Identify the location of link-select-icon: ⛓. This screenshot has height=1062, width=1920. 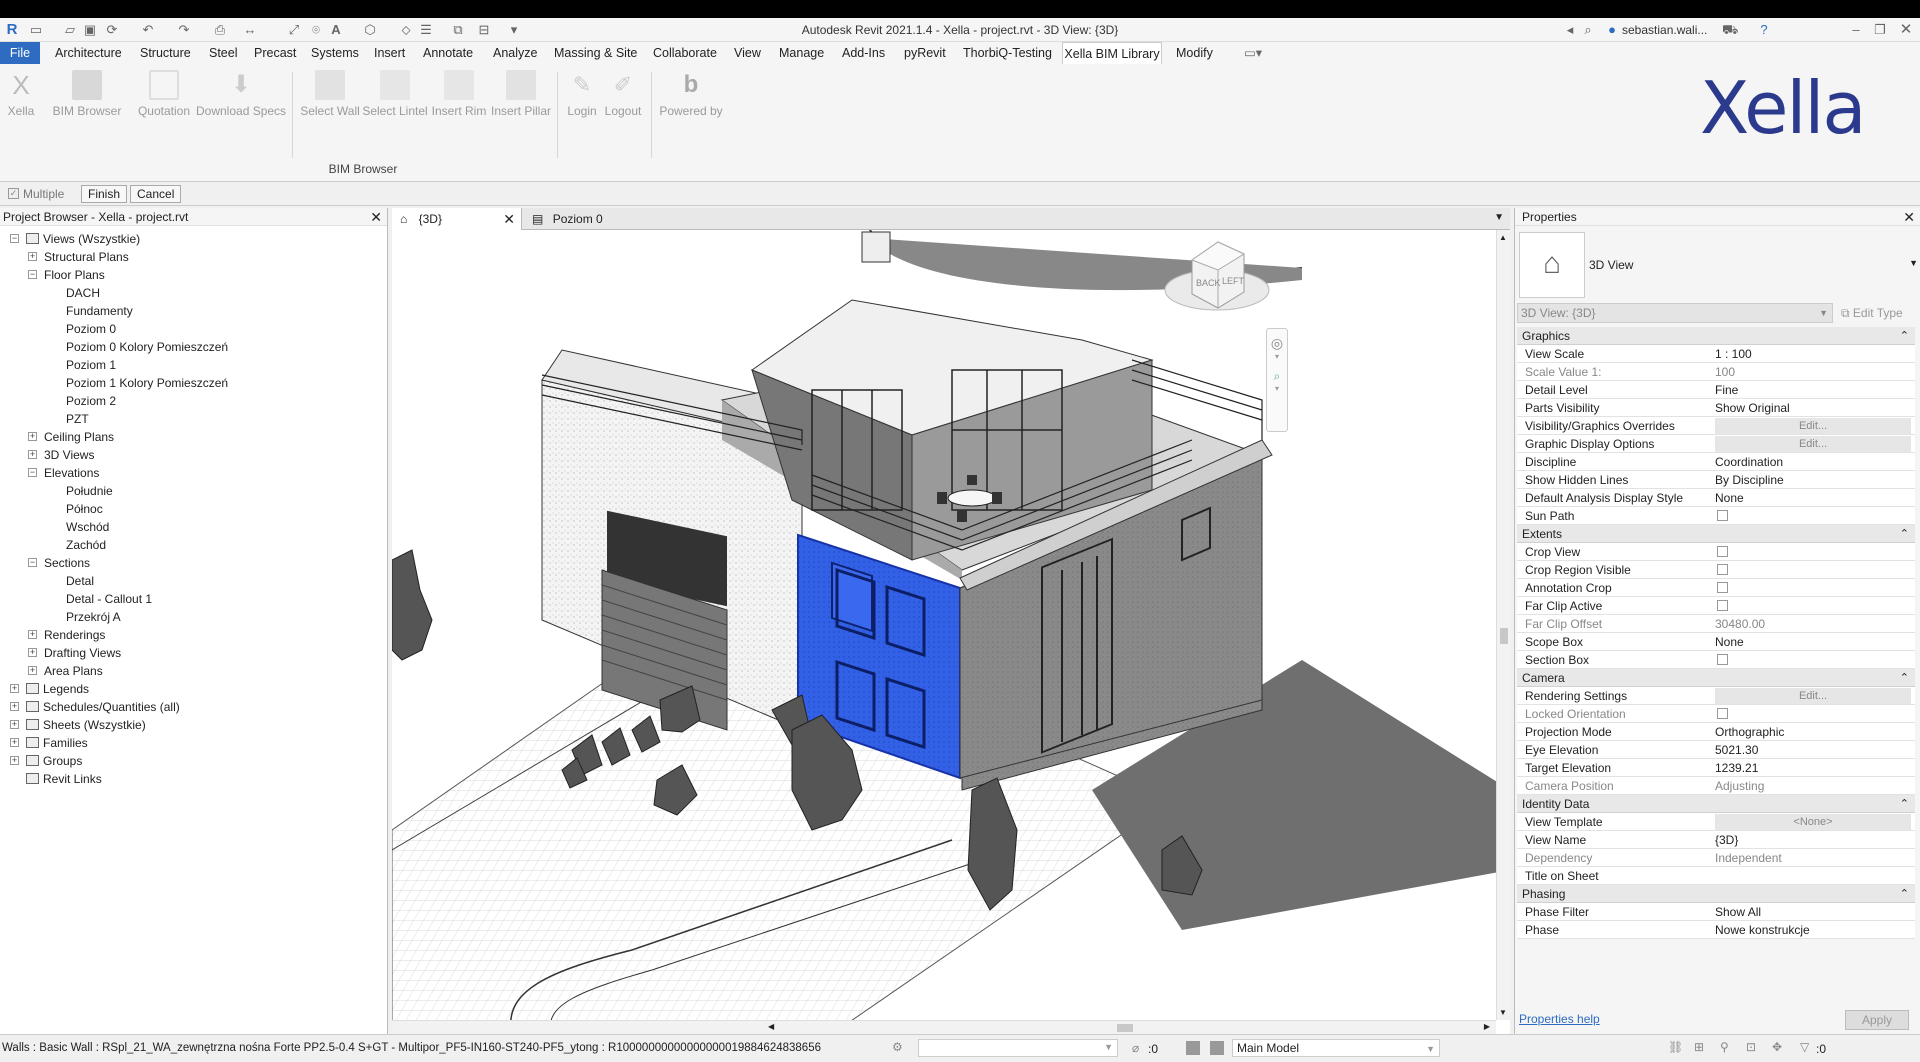
(1675, 1047).